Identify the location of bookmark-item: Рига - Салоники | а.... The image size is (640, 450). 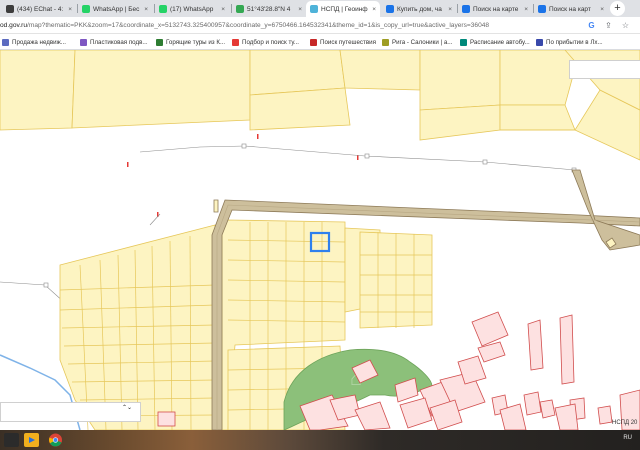
(417, 42).